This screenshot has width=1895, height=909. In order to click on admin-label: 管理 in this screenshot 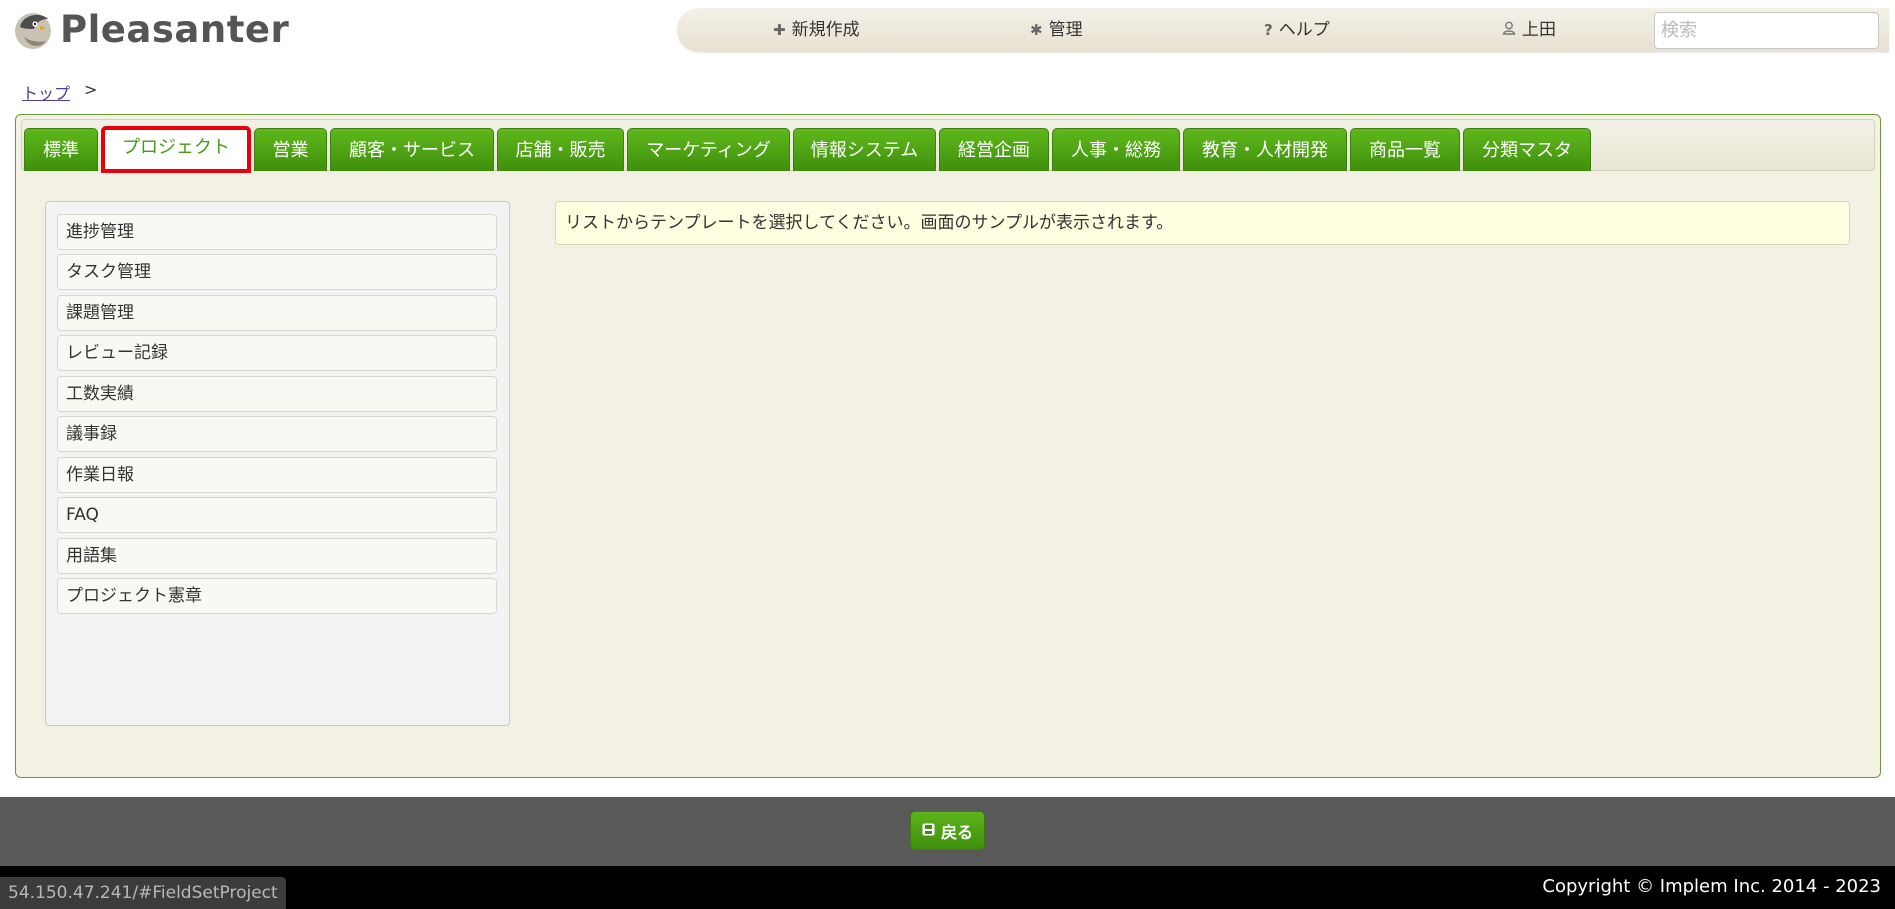, I will do `click(1065, 30)`.